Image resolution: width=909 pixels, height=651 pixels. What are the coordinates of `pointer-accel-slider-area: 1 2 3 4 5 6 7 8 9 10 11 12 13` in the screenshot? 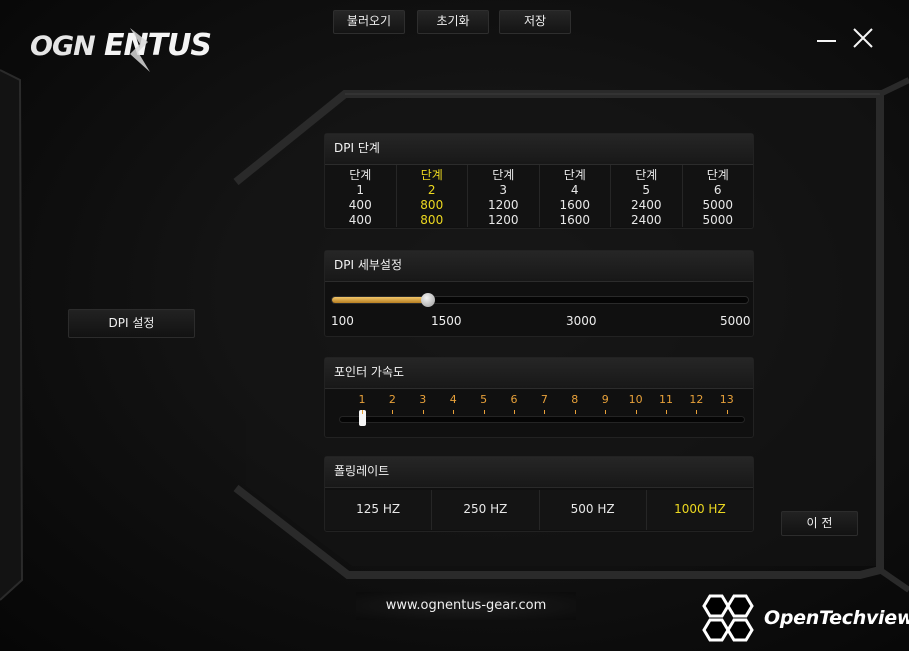 It's located at (539, 413).